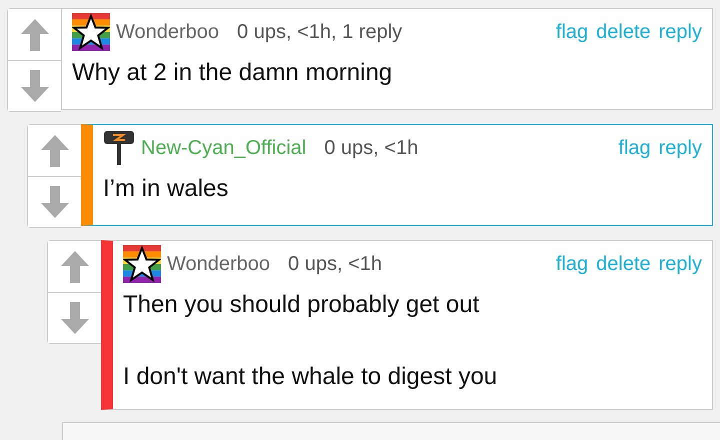 This screenshot has height=440, width=720. What do you see at coordinates (319, 32) in the screenshot?
I see `comment-meta: 0 ups, <1h, 1 reply` at bounding box center [319, 32].